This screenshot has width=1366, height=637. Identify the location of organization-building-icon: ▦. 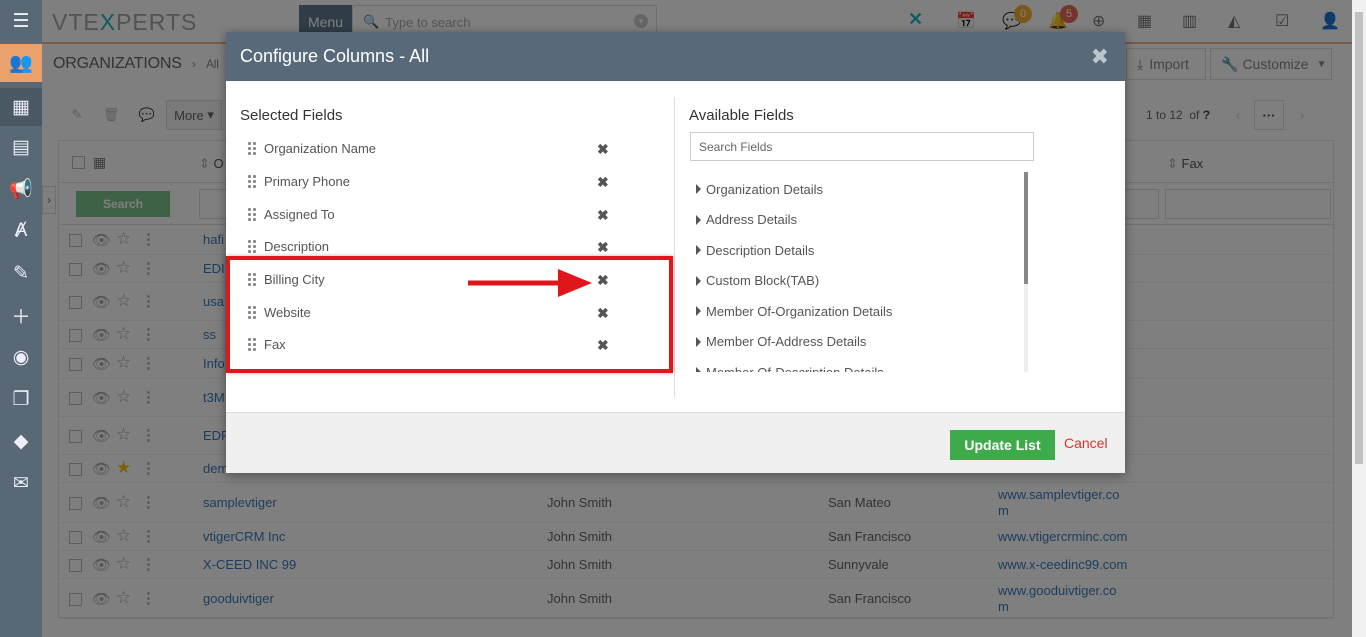
(21, 107).